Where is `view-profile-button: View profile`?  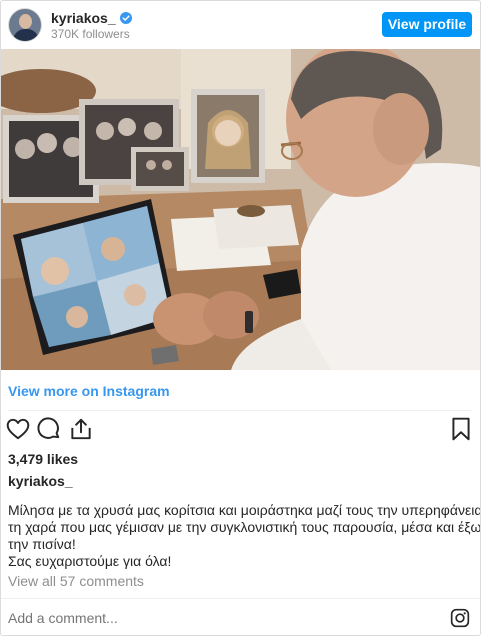
view-profile-button: View profile is located at coordinates (427, 24).